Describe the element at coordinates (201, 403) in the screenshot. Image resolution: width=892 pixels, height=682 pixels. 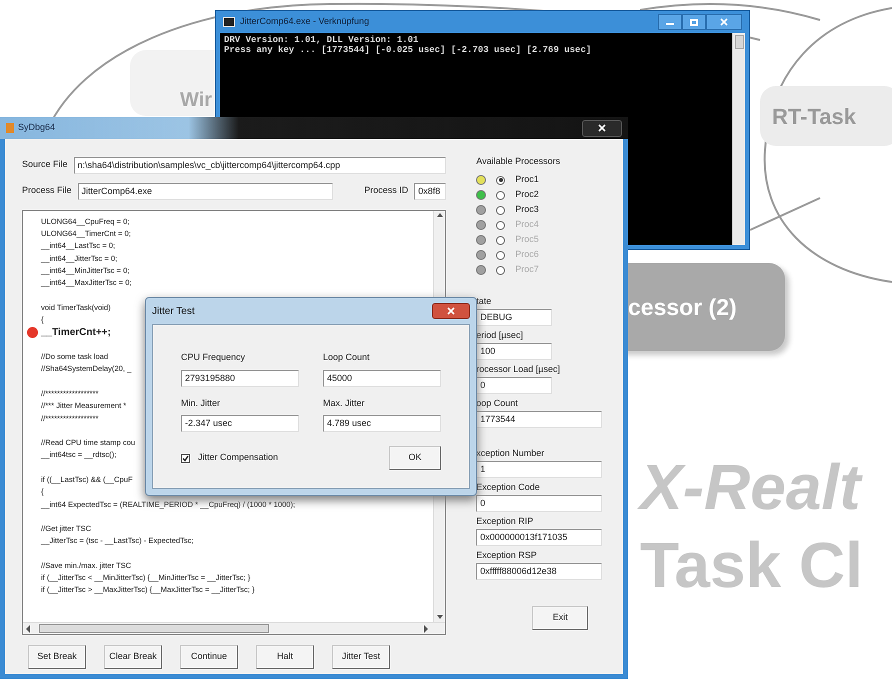
I see `field-label: Min. Jitter` at that location.